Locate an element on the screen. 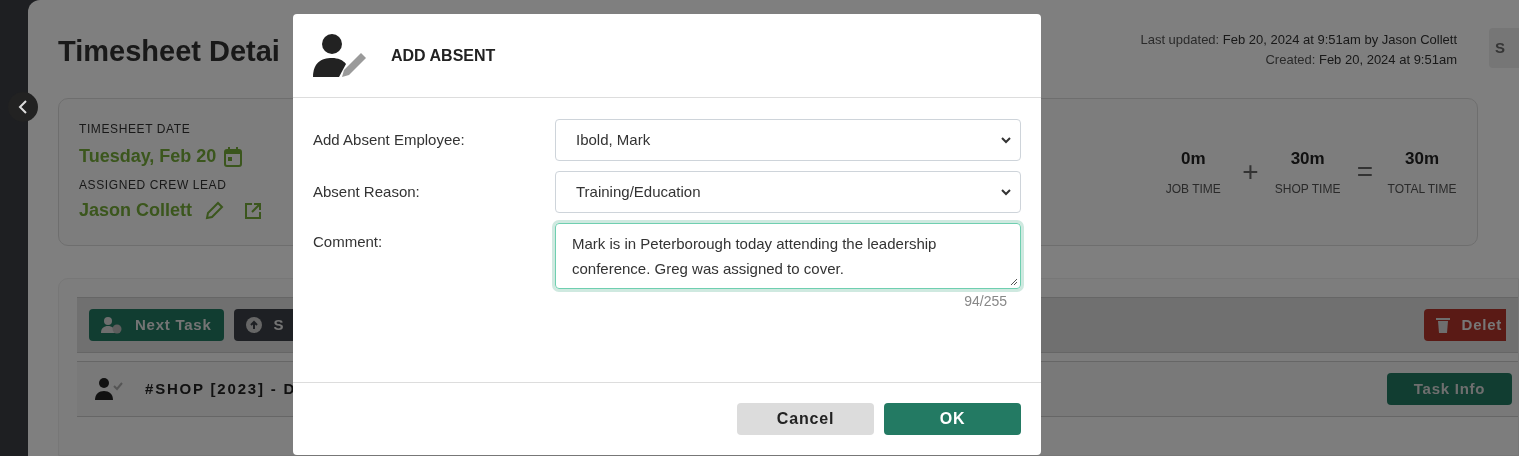  crew-lead-name: Jason Collett is located at coordinates (136, 210).